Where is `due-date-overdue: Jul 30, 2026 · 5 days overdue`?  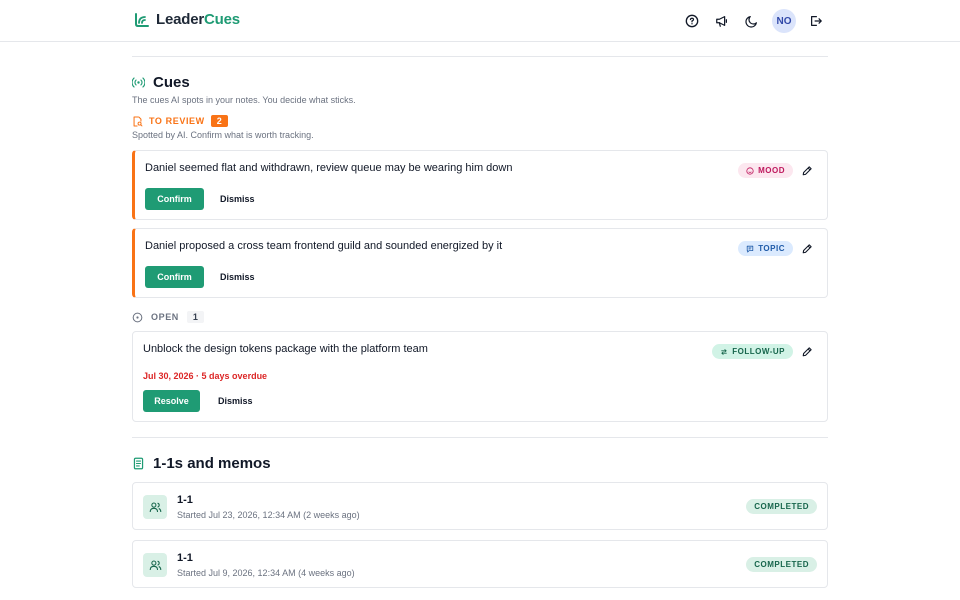 due-date-overdue: Jul 30, 2026 · 5 days overdue is located at coordinates (205, 376).